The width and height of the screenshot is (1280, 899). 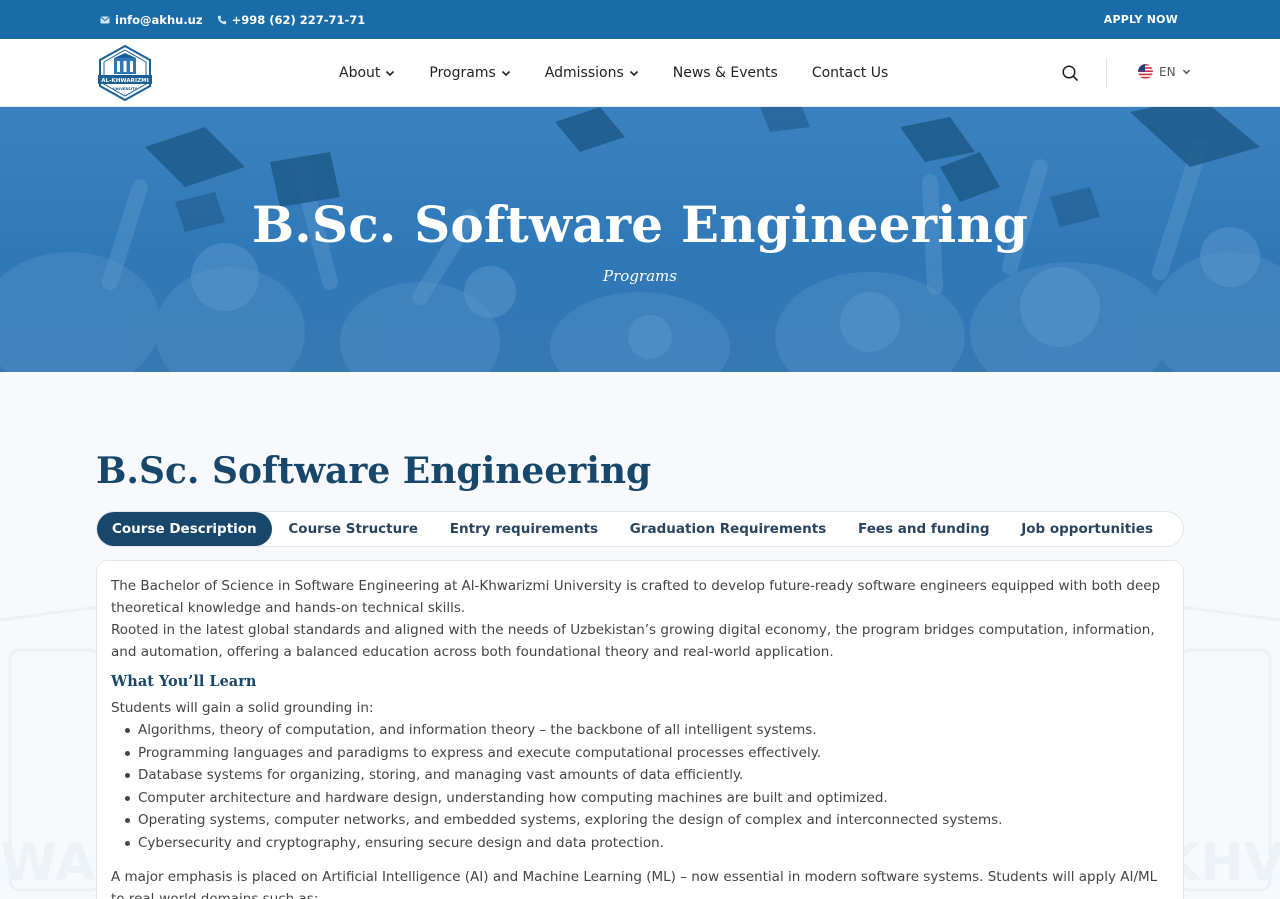 What do you see at coordinates (125, 81) in the screenshot?
I see `logo-name: AL-KHWARIZMI` at bounding box center [125, 81].